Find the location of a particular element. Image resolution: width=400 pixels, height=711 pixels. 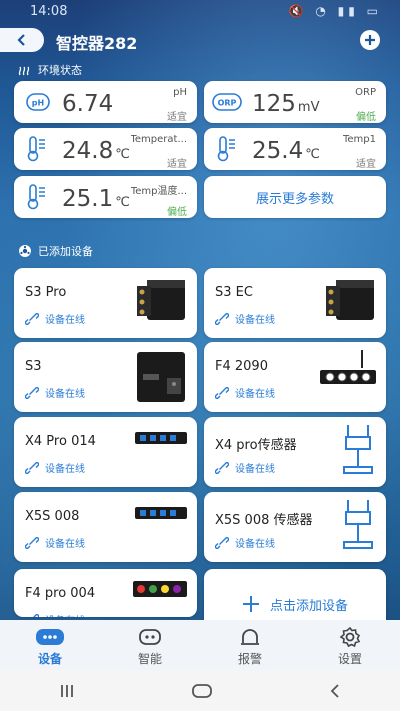

tab-label: 报警 is located at coordinates (249, 659).